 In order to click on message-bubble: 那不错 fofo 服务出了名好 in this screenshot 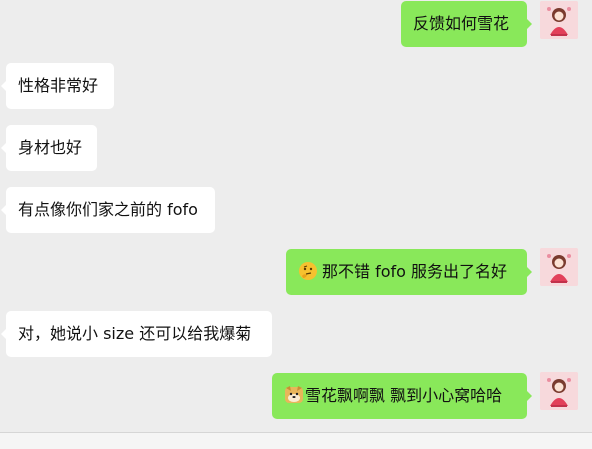, I will do `click(409, 272)`.